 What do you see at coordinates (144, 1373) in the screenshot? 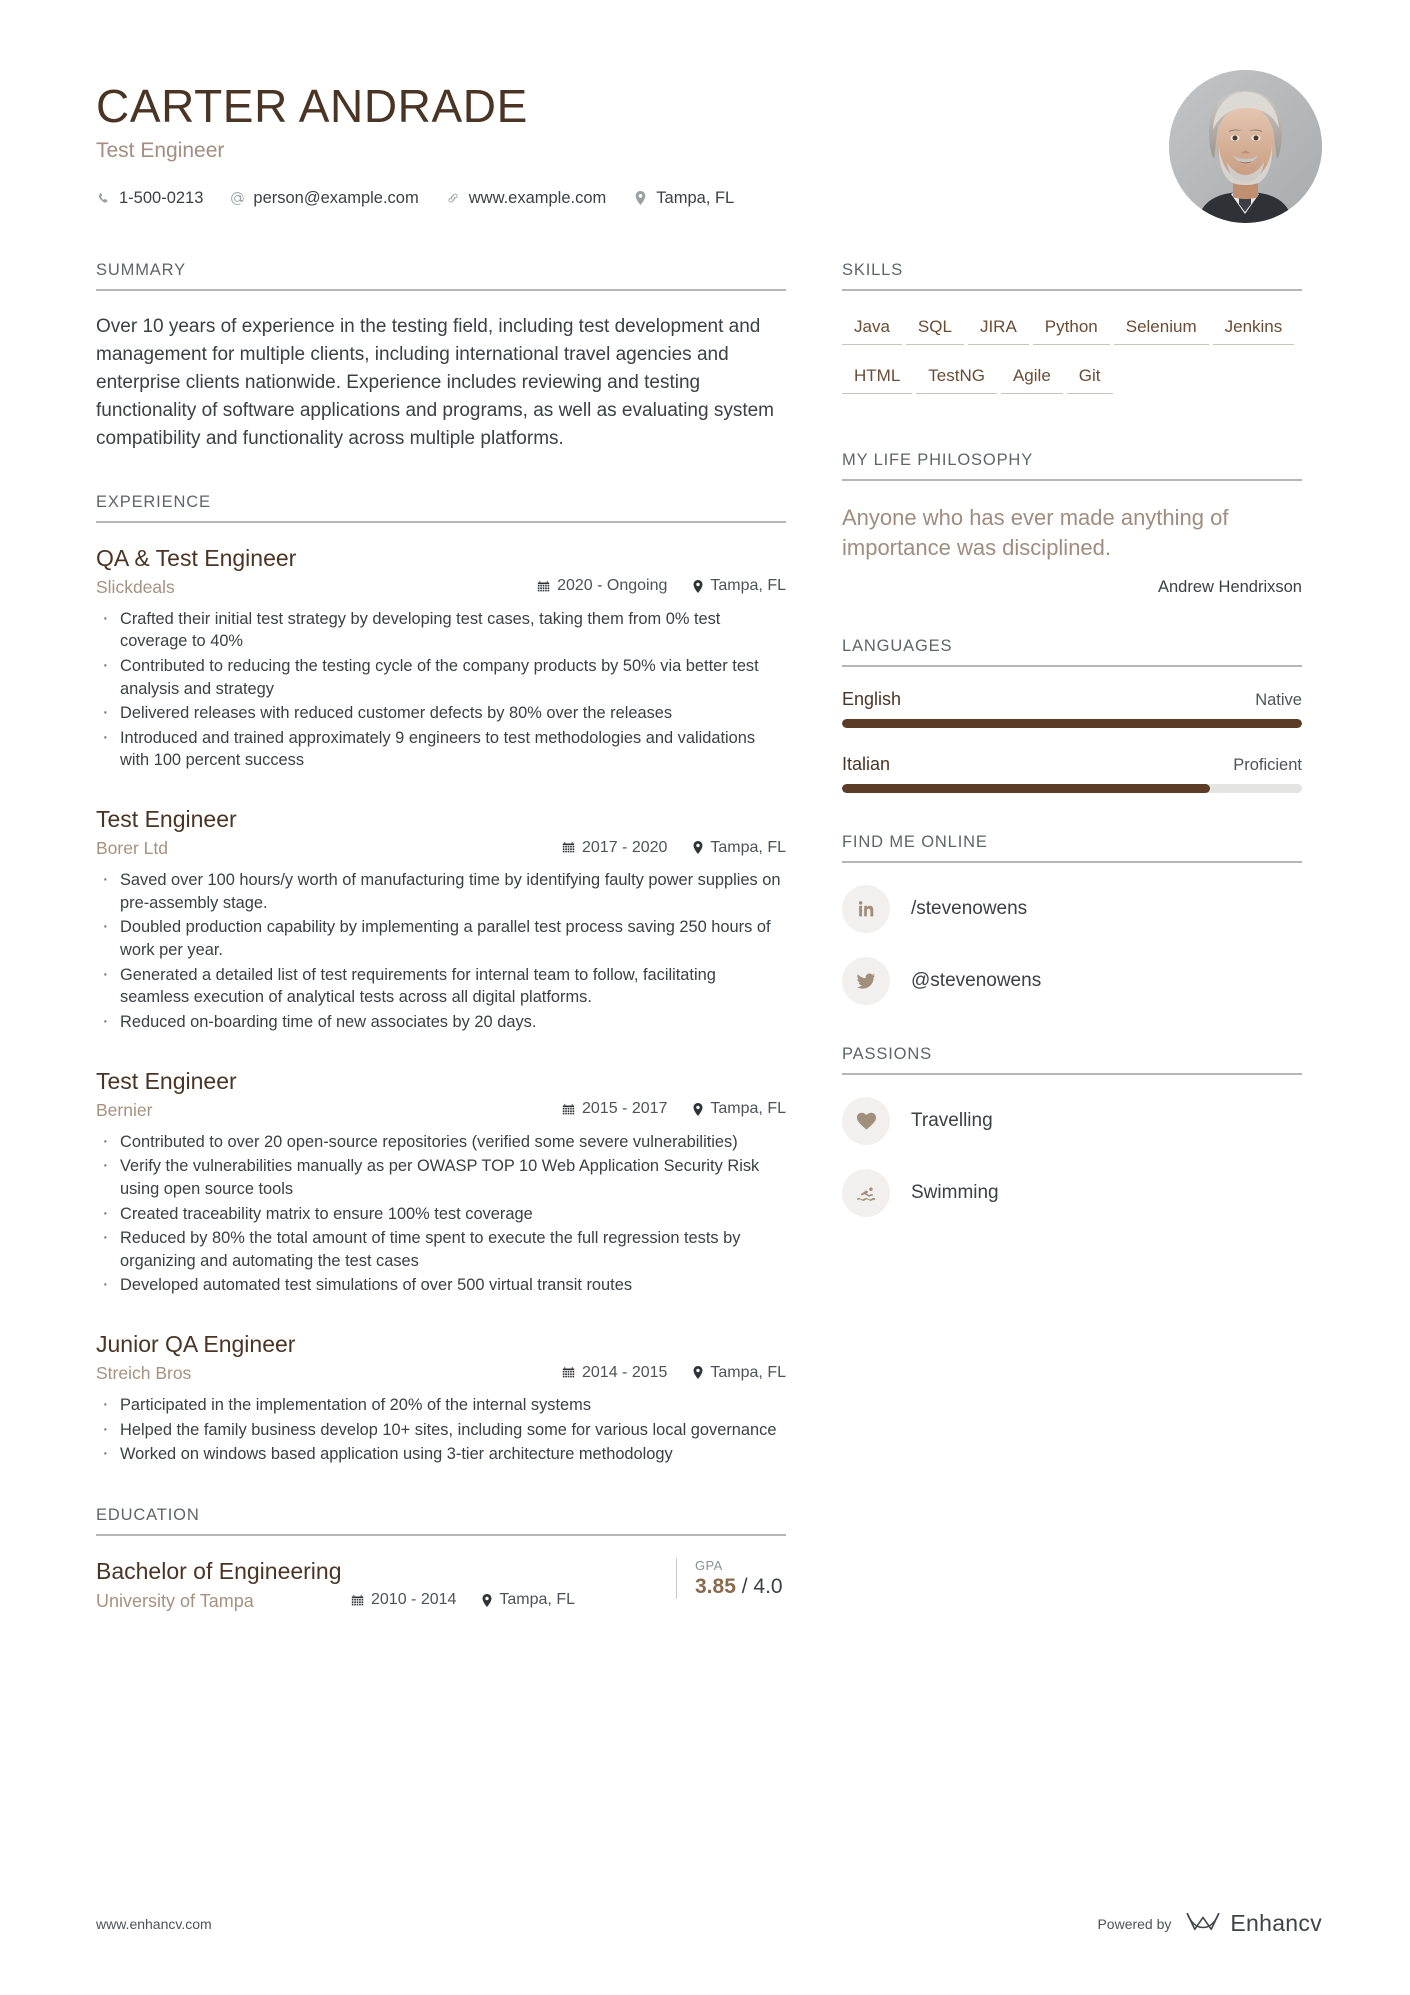
I see `experience-company: Streich Bros` at bounding box center [144, 1373].